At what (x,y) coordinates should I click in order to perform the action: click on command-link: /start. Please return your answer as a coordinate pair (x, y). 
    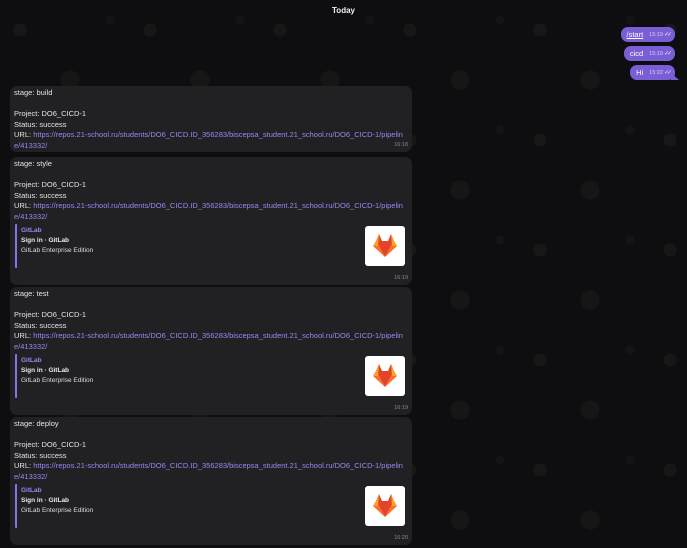
    Looking at the image, I should click on (635, 34).